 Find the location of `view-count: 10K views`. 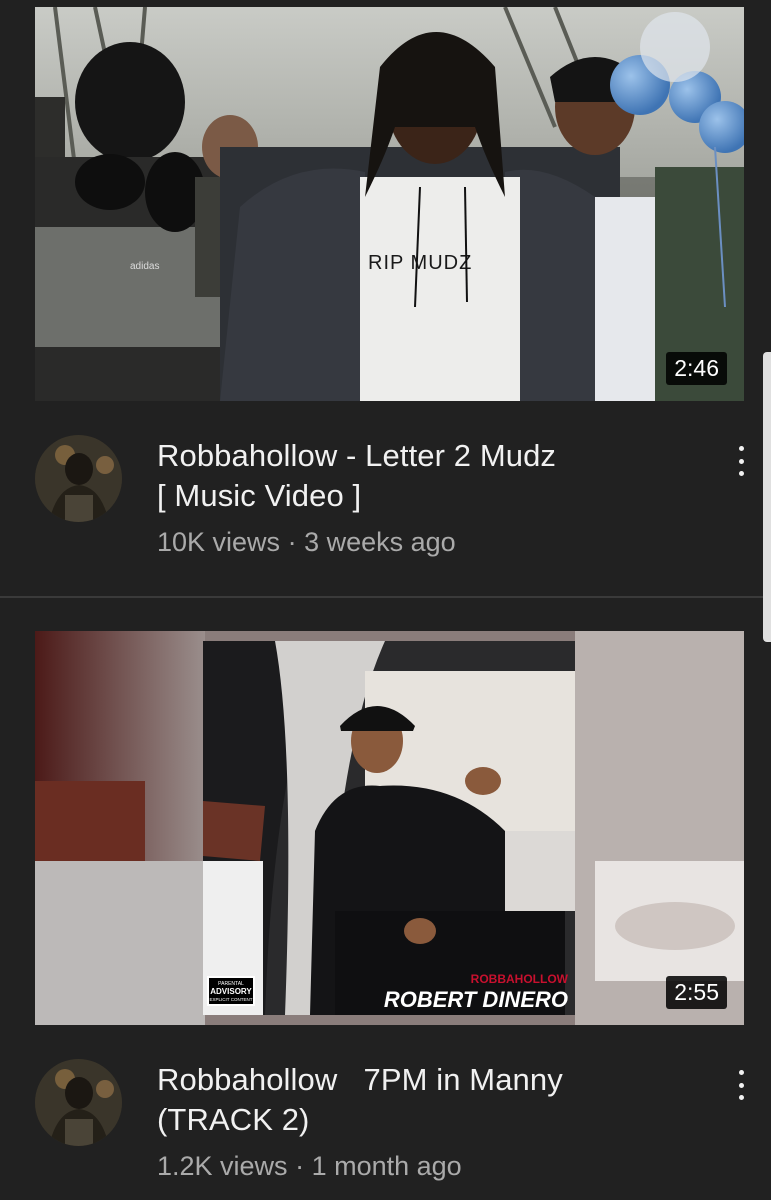

view-count: 10K views is located at coordinates (219, 542).